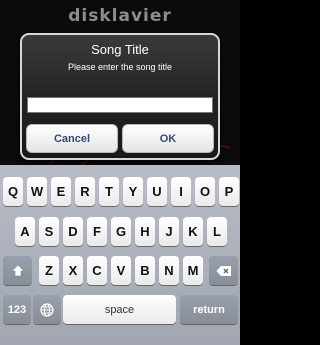  I want to click on shift-icon, so click(17, 270).